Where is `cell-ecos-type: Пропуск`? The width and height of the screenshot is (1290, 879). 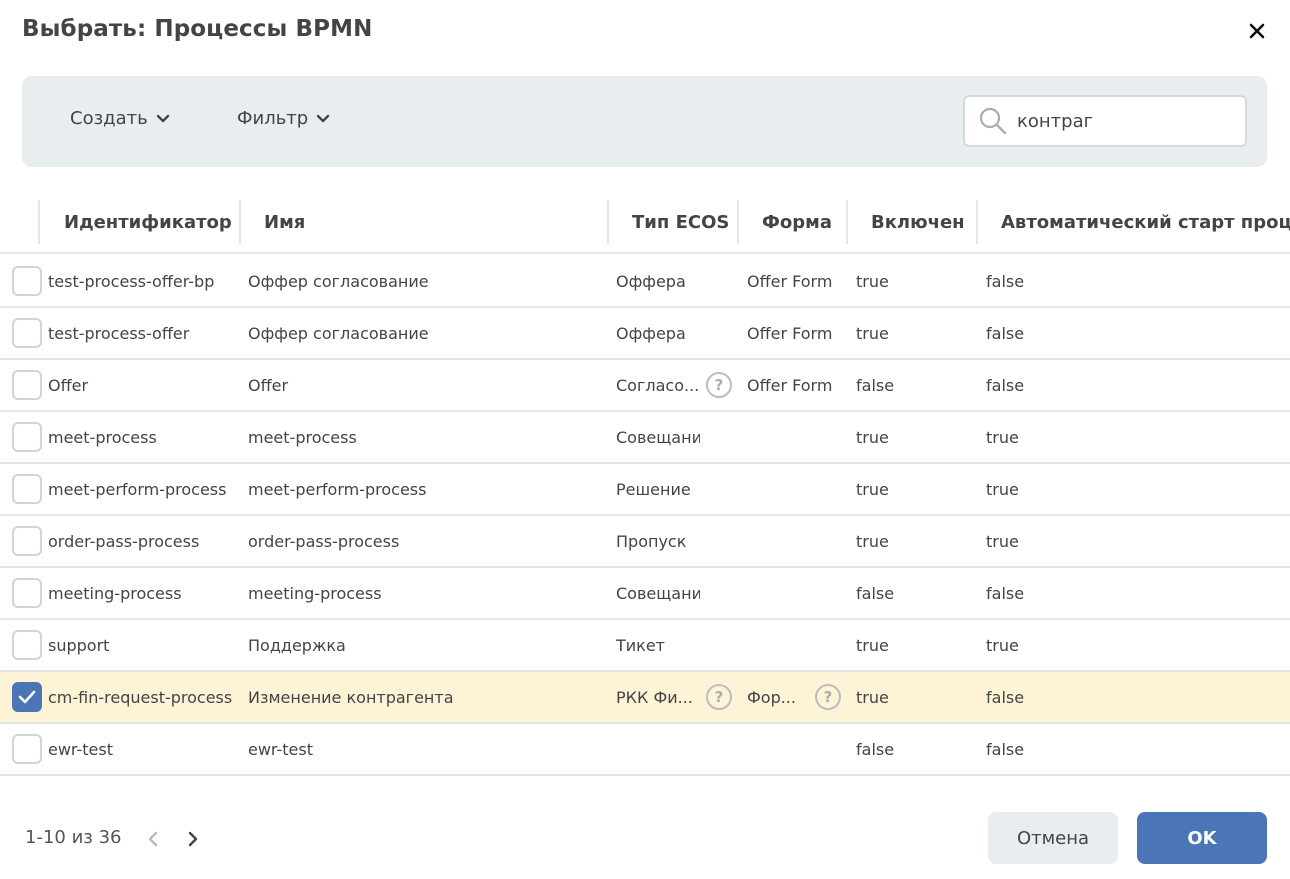
cell-ecos-type: Пропуск is located at coordinates (651, 541).